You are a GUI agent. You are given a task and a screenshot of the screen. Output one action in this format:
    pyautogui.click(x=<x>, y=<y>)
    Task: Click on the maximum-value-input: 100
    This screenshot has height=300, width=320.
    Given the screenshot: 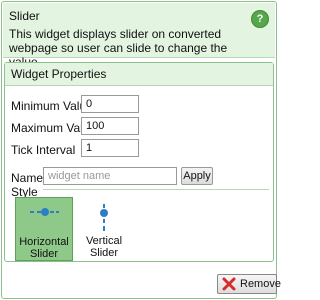 What is the action you would take?
    pyautogui.click(x=110, y=126)
    